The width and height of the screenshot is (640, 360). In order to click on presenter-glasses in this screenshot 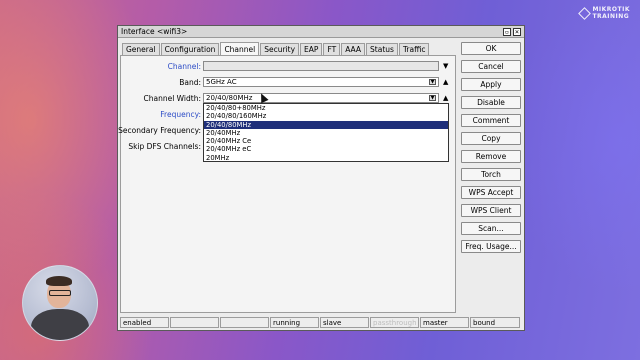, I will do `click(60, 293)`.